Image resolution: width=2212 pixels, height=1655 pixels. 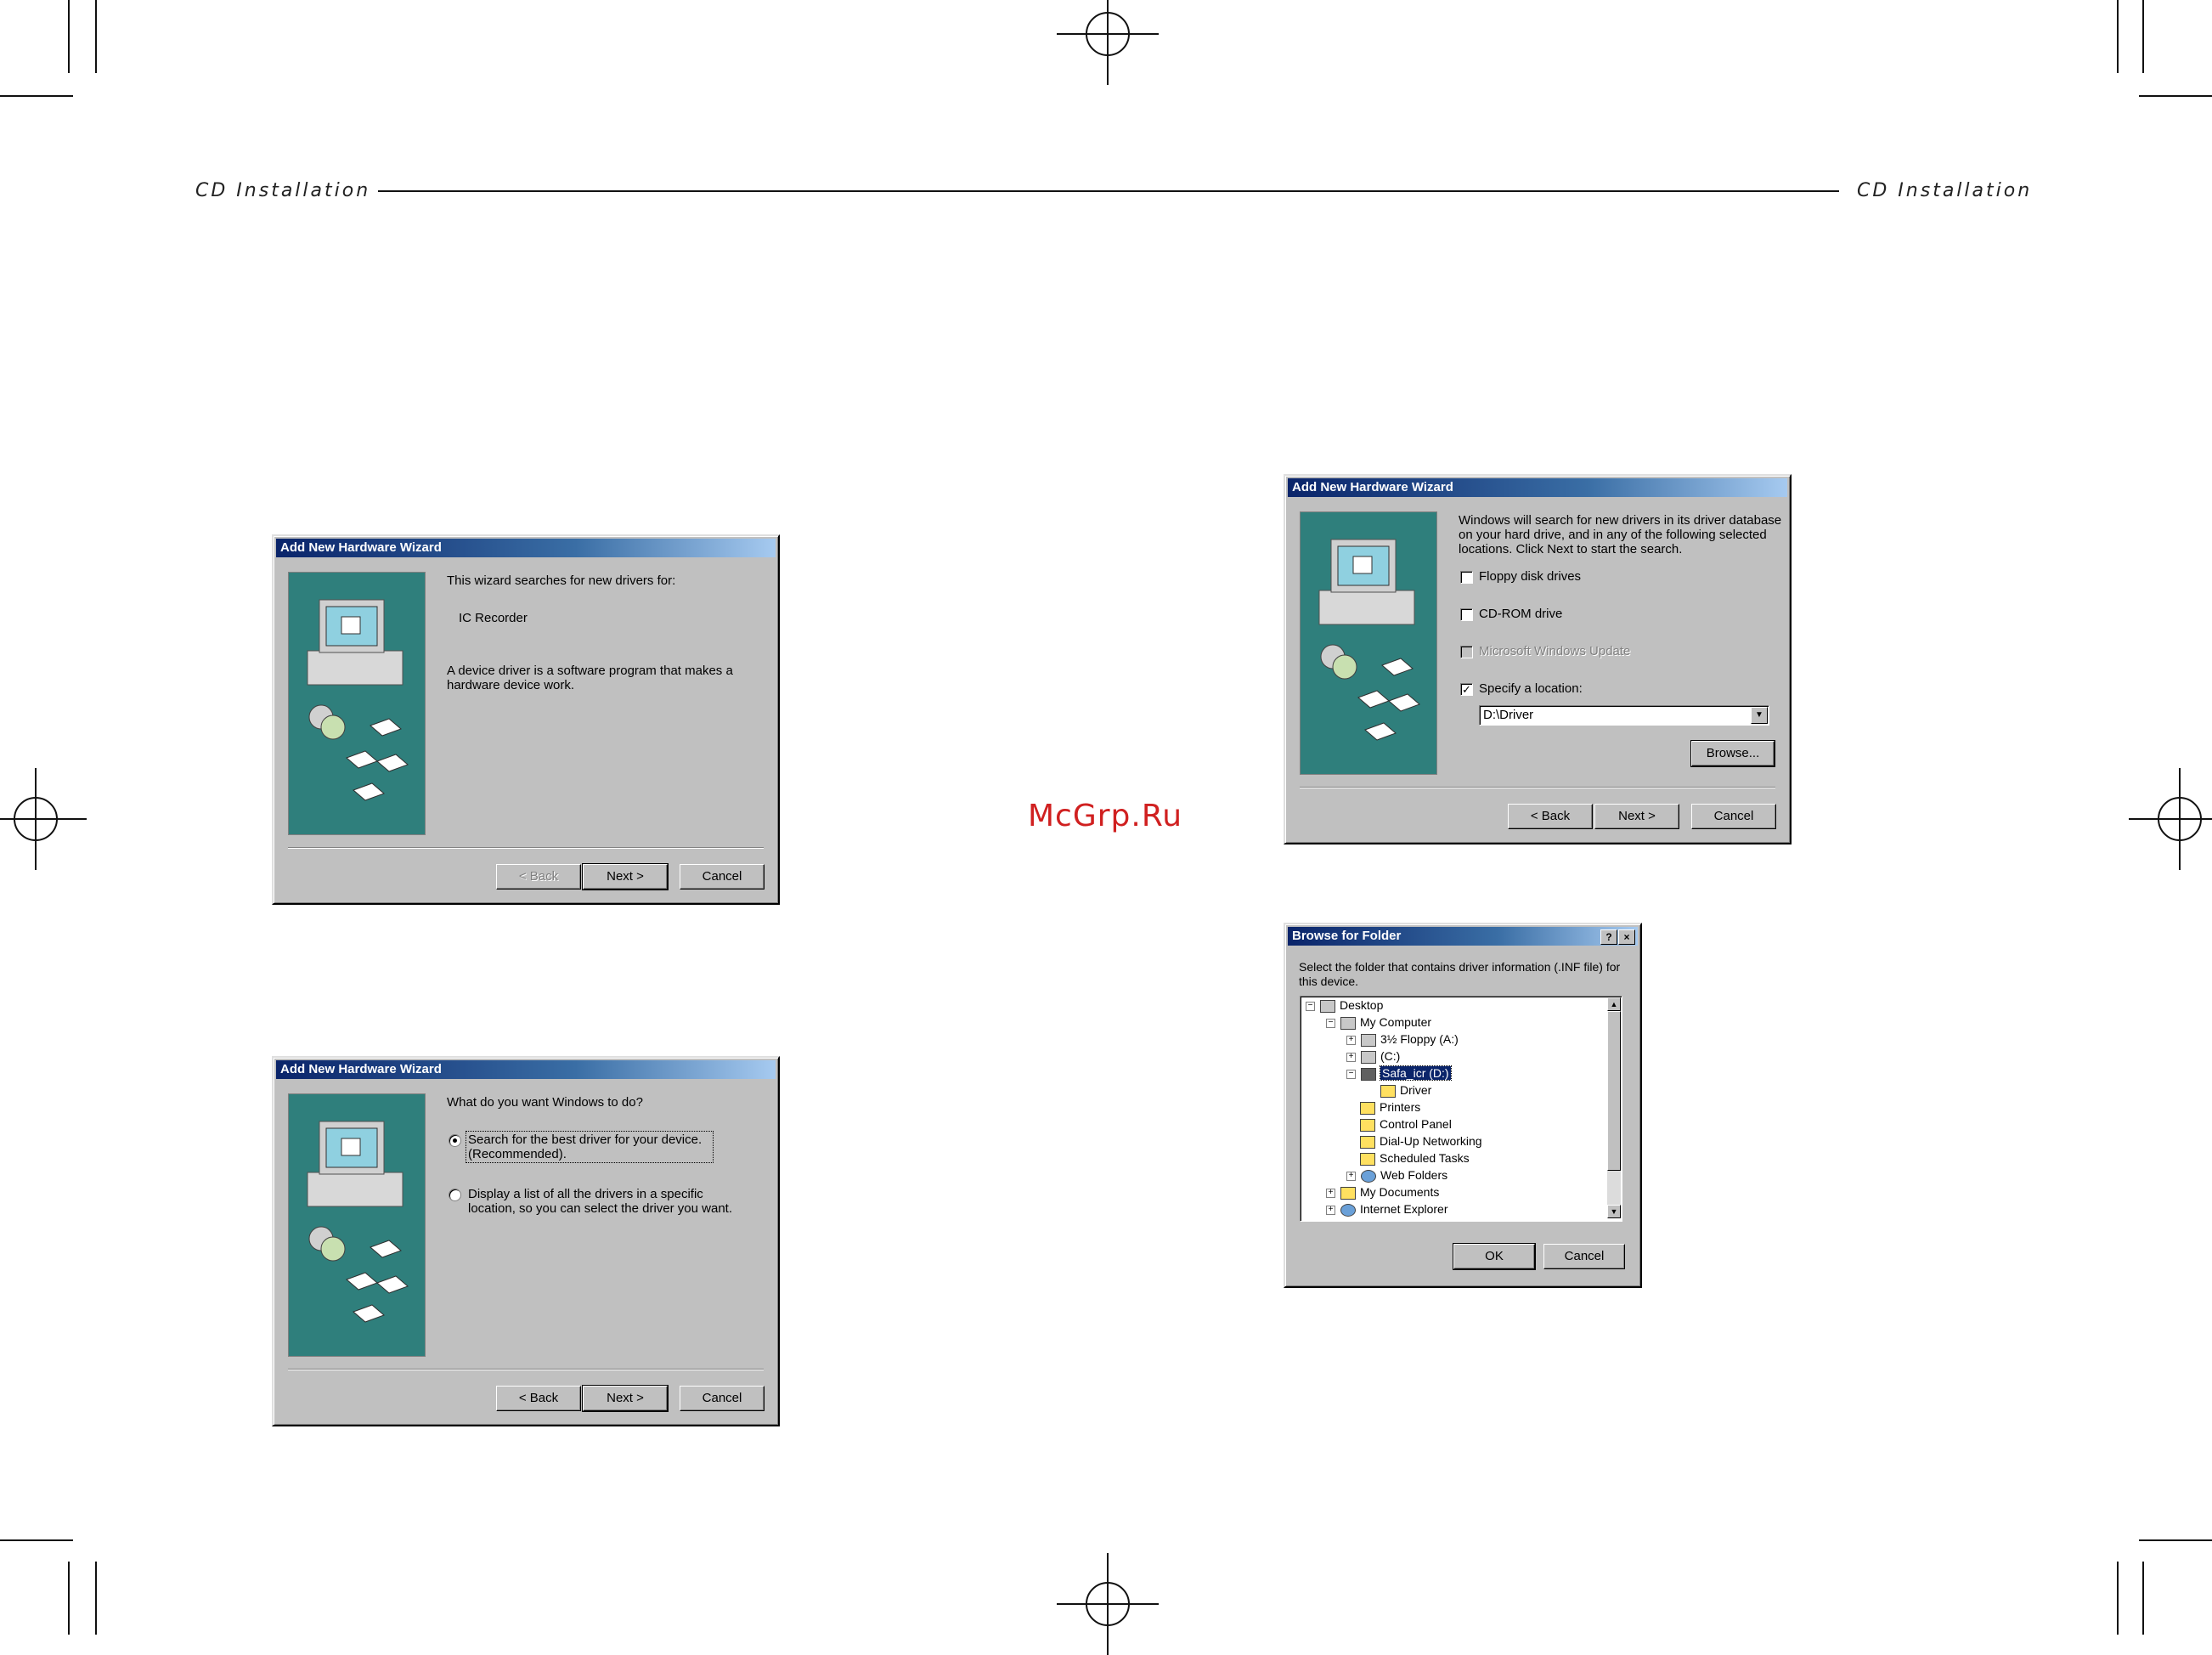 I want to click on tree-item-floppy: +3½ Floppy (A:), so click(x=1403, y=1039).